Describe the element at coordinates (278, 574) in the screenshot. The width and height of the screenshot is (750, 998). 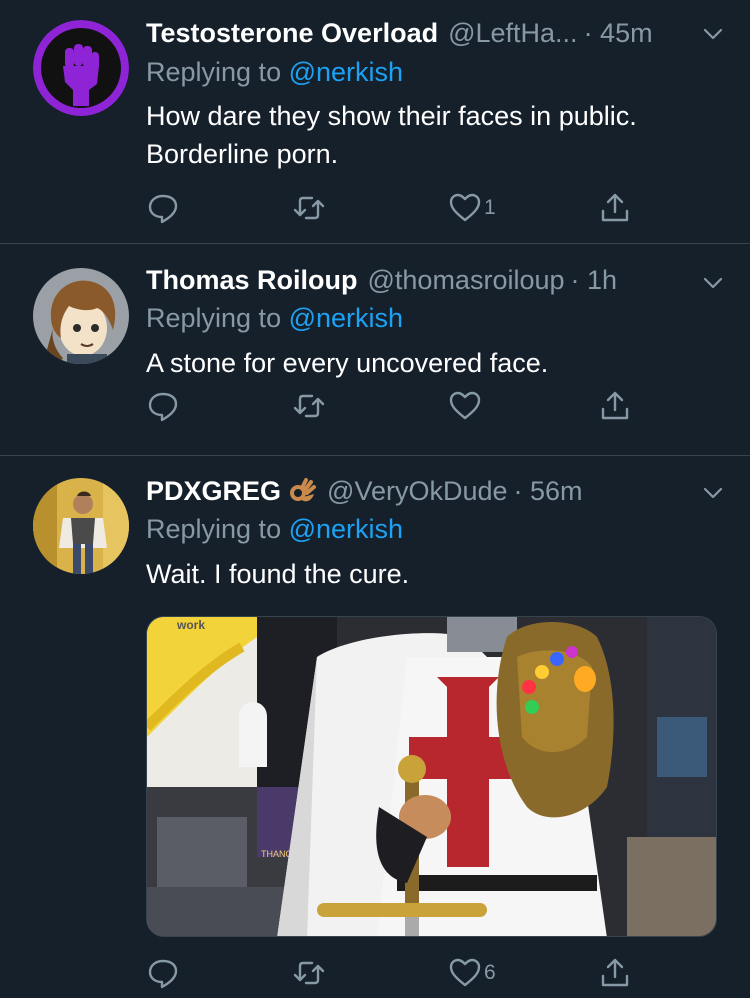
I see `tweet-text: Wait. I found the cure.` at that location.